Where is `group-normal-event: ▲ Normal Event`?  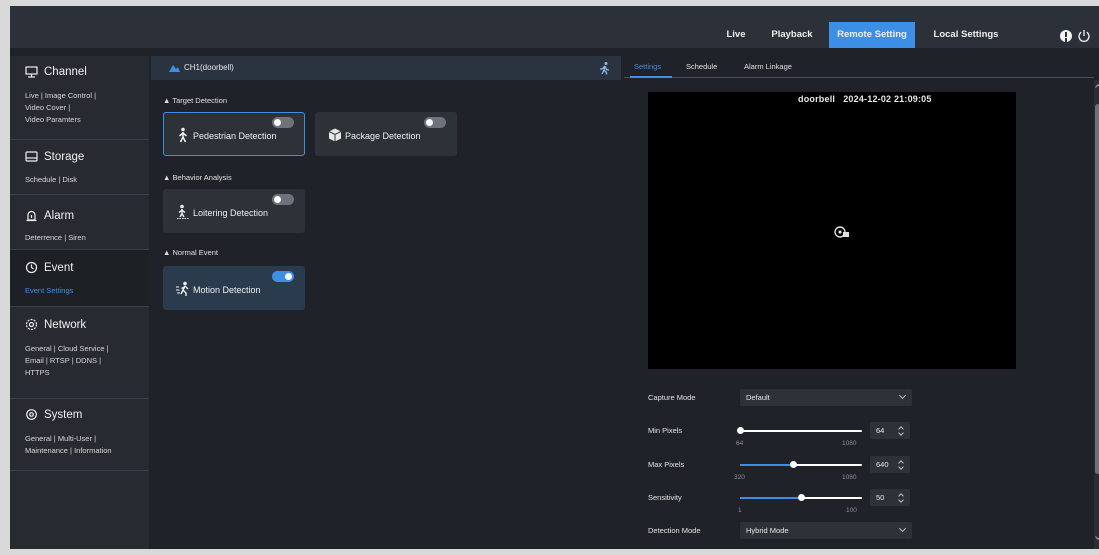 group-normal-event: ▲ Normal Event is located at coordinates (190, 252).